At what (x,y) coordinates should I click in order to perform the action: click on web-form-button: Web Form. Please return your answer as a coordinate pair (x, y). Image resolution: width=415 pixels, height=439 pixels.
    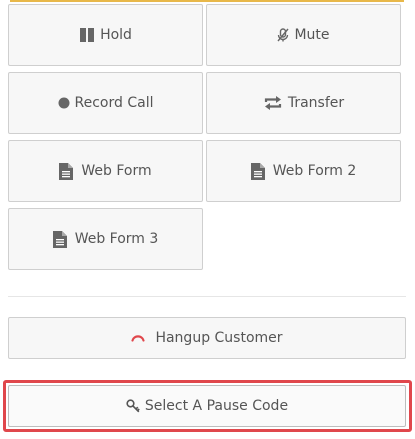
    Looking at the image, I should click on (105, 171).